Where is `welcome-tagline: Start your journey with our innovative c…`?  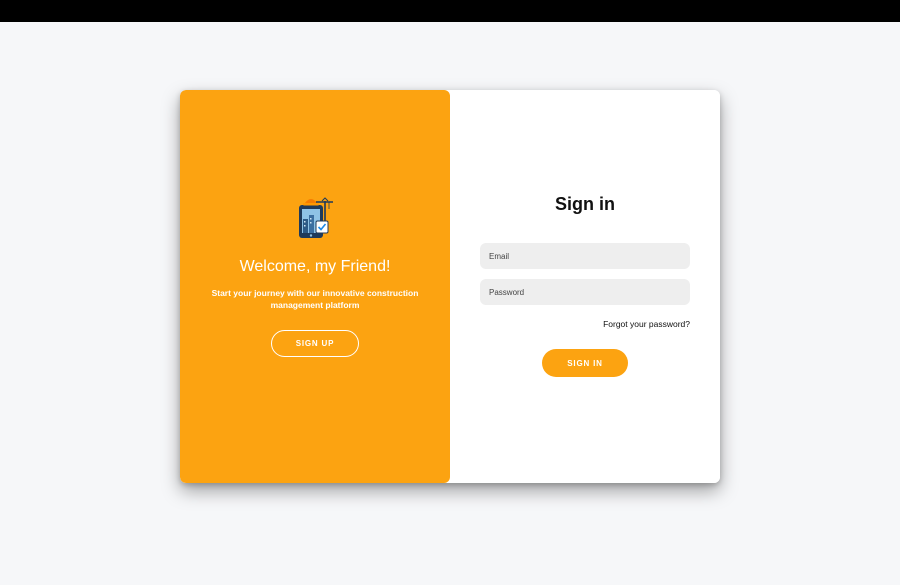 welcome-tagline: Start your journey with our innovative c… is located at coordinates (315, 299).